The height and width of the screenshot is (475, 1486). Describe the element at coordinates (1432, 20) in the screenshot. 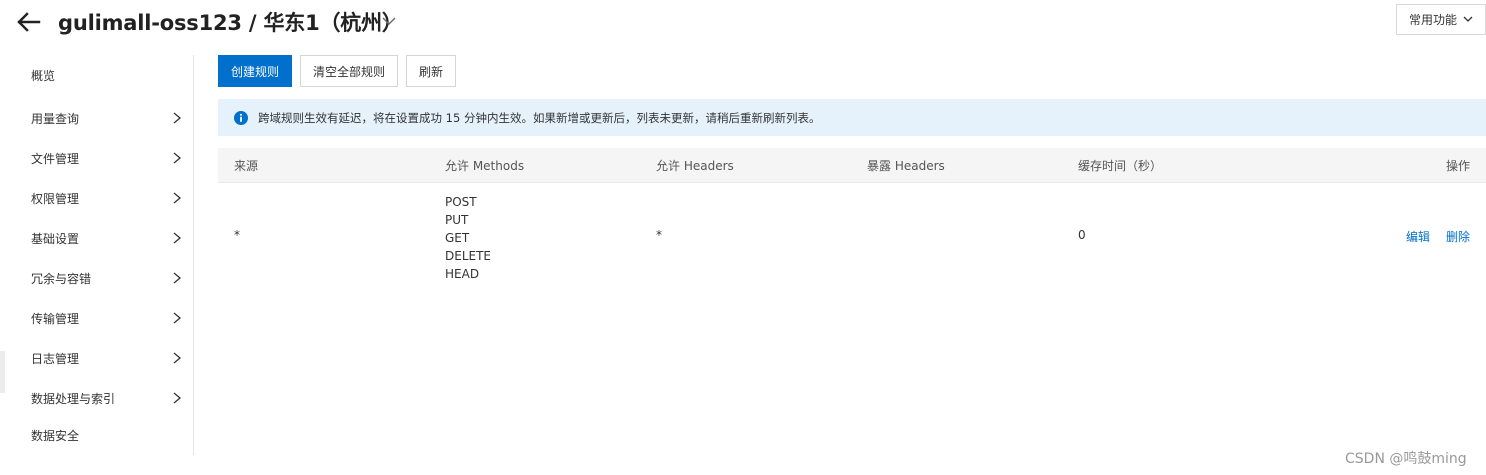

I see `common-functions-label: 常用功能` at that location.